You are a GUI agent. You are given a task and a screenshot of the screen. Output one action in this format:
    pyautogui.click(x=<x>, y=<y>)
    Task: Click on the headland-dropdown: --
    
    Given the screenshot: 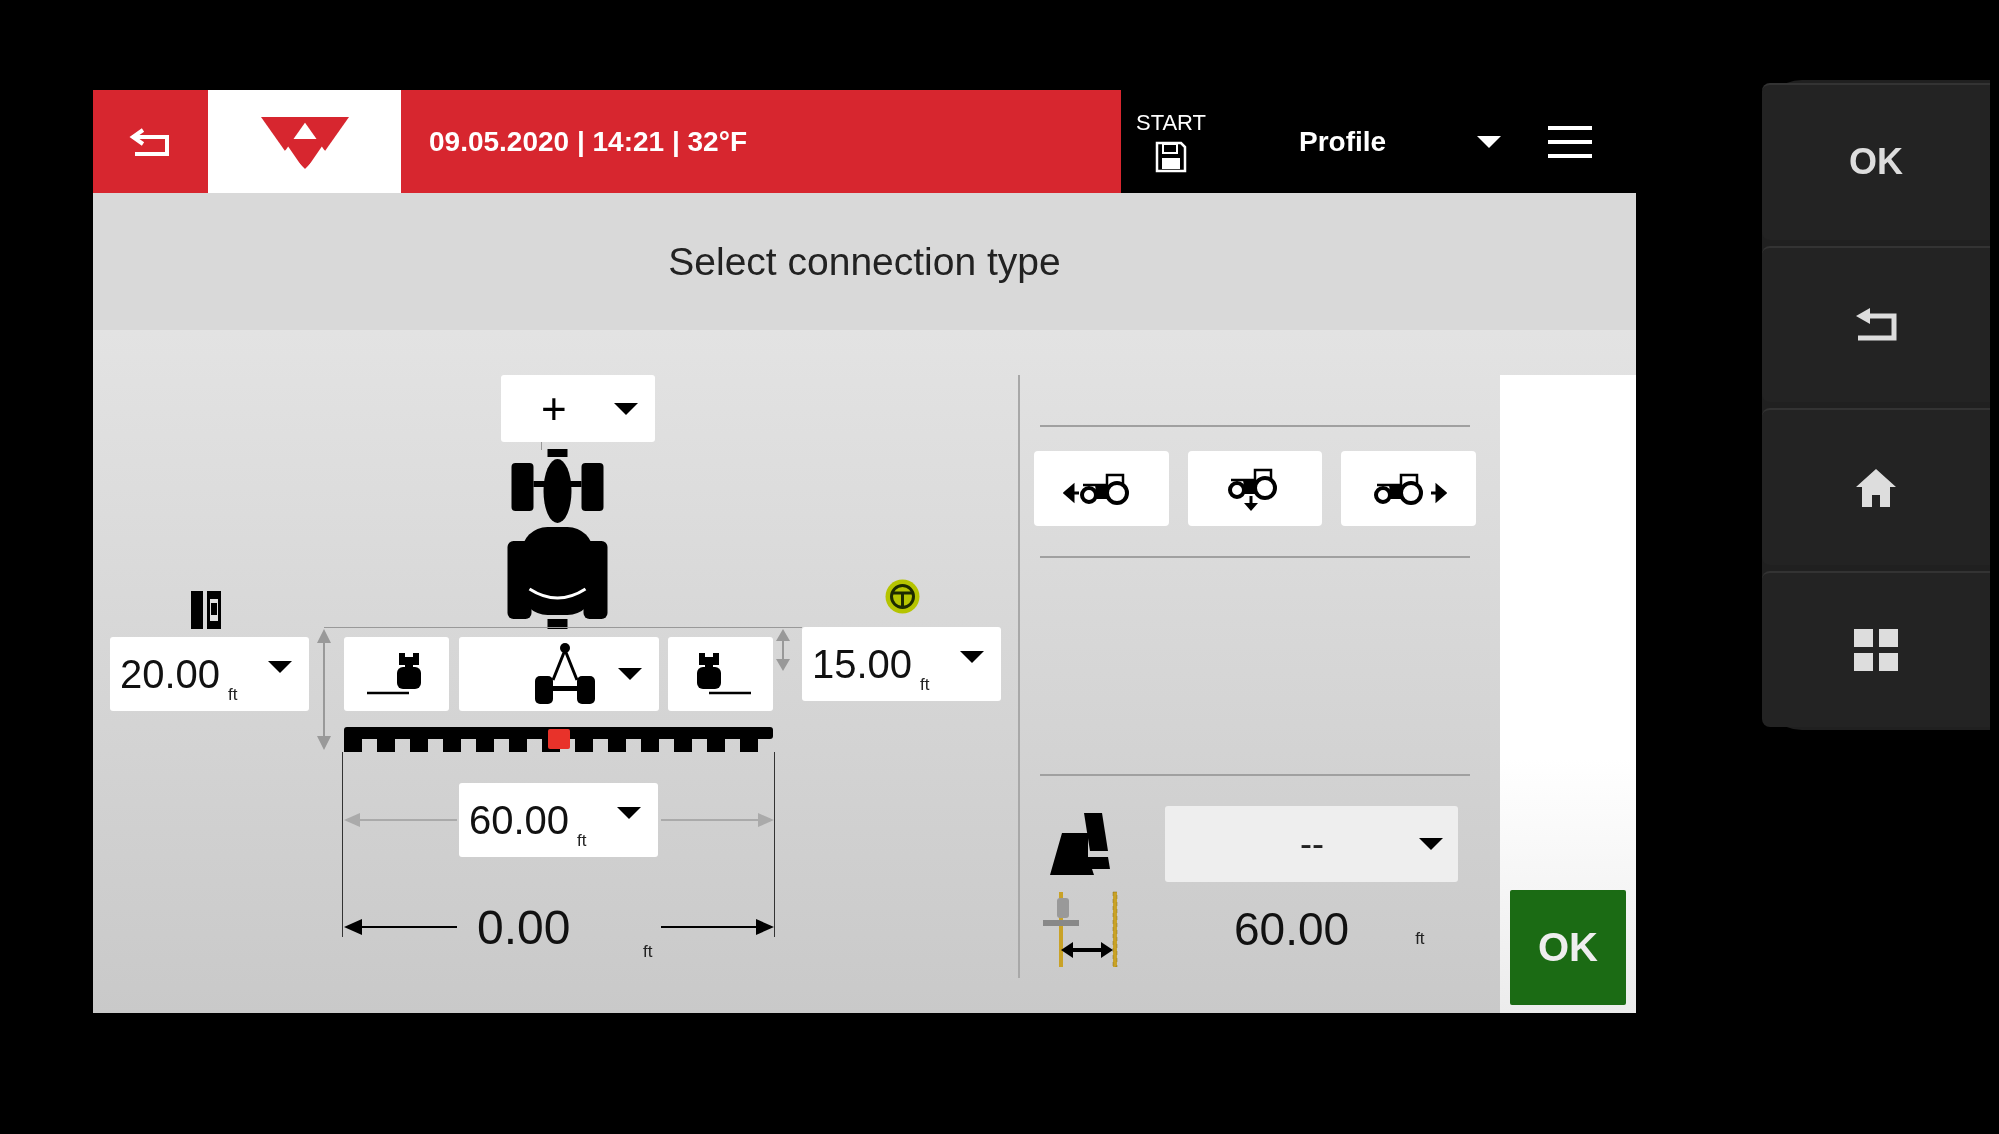 What is the action you would take?
    pyautogui.click(x=1311, y=844)
    